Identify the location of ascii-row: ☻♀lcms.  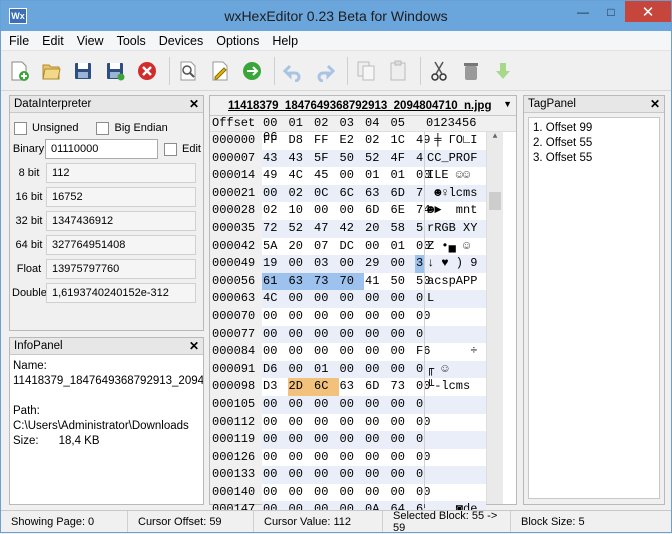
(455, 193).